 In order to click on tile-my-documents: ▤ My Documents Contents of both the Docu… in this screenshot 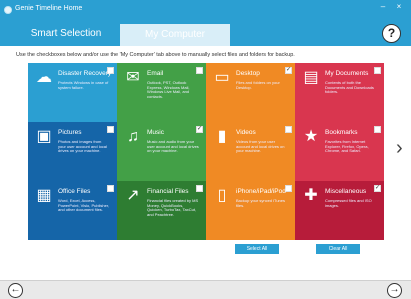, I will do `click(339, 92)`.